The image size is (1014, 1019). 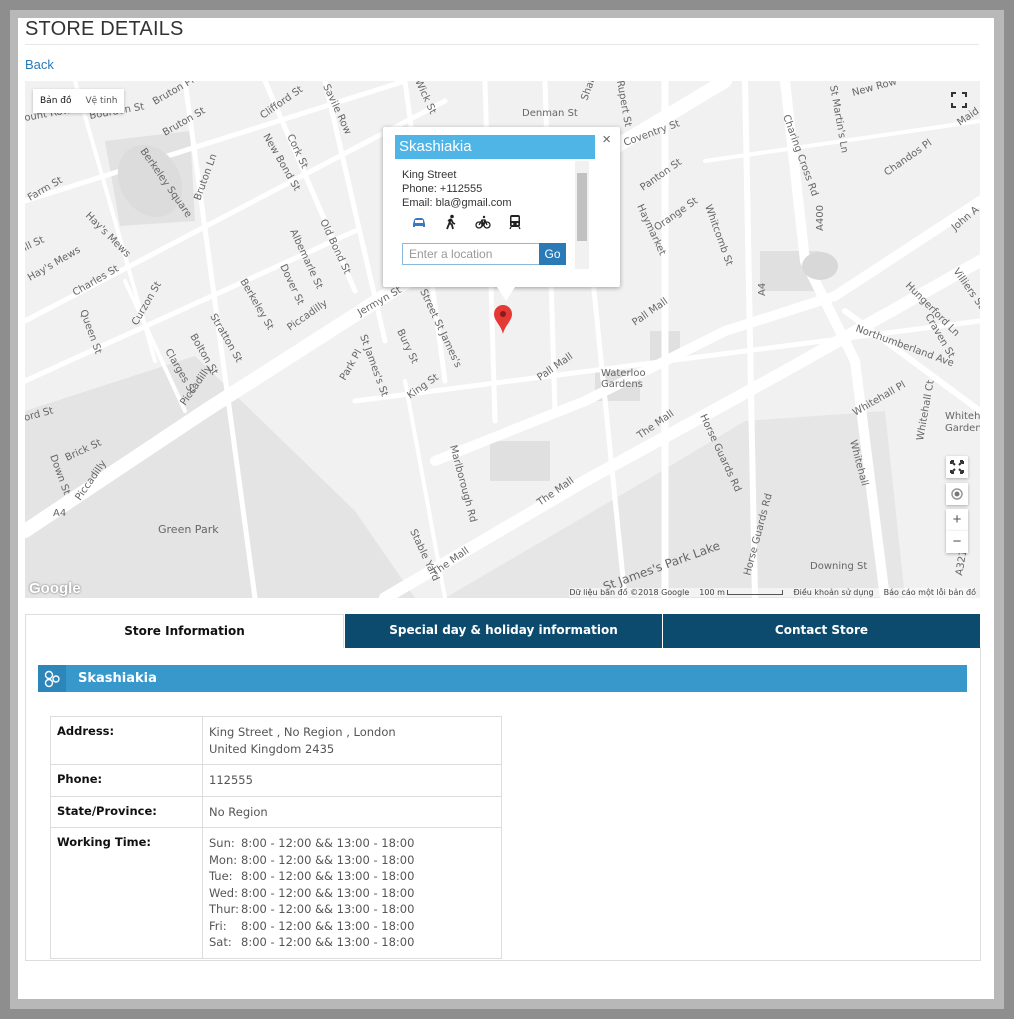 What do you see at coordinates (35, 244) in the screenshot?
I see `svg-text: ill St` at bounding box center [35, 244].